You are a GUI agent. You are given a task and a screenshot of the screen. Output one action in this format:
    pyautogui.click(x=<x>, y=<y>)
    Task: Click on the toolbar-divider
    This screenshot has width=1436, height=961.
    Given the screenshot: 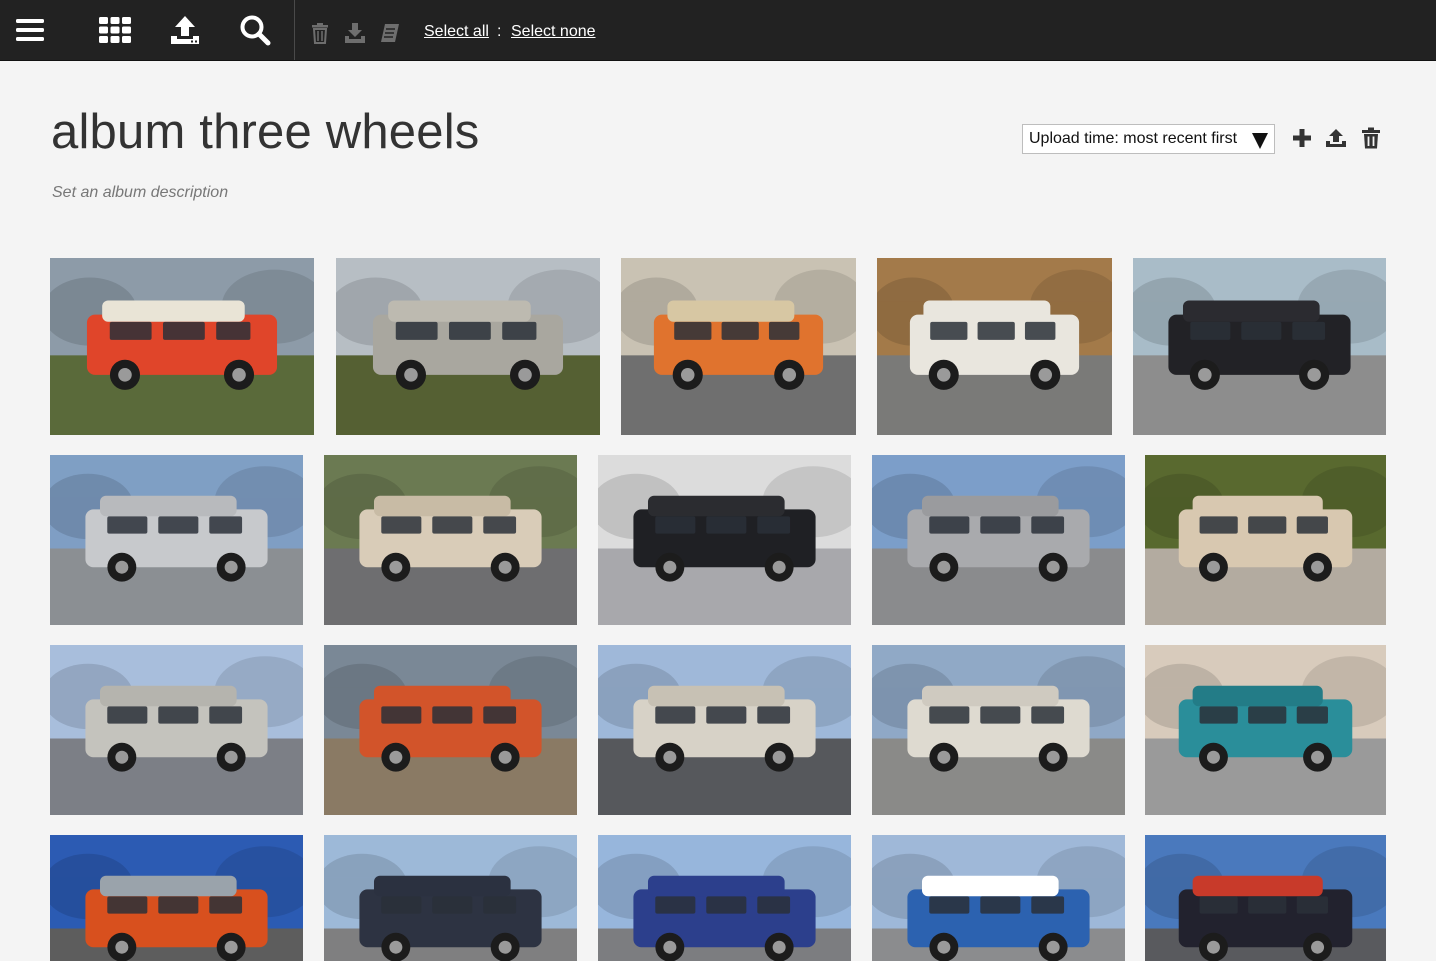 What is the action you would take?
    pyautogui.click(x=294, y=30)
    